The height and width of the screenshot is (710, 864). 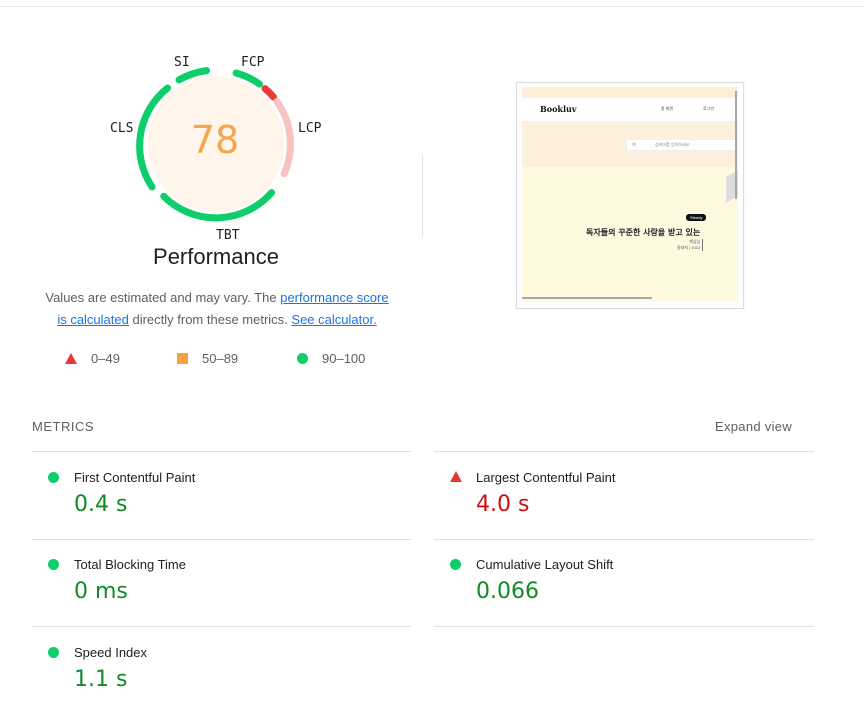 What do you see at coordinates (216, 256) in the screenshot?
I see `gauge-title: Performance` at bounding box center [216, 256].